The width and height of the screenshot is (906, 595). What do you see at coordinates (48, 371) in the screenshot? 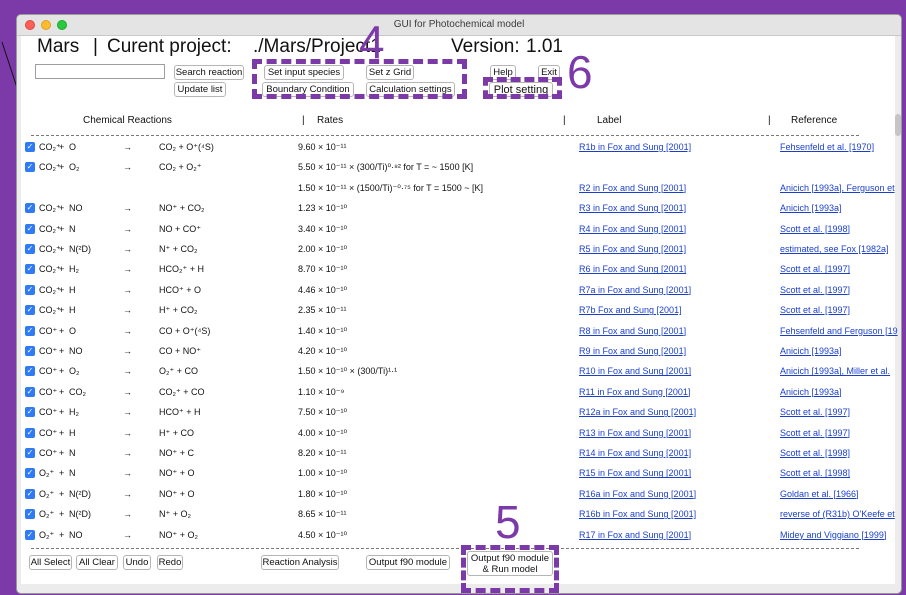
I see `reactant-1: CO⁺` at bounding box center [48, 371].